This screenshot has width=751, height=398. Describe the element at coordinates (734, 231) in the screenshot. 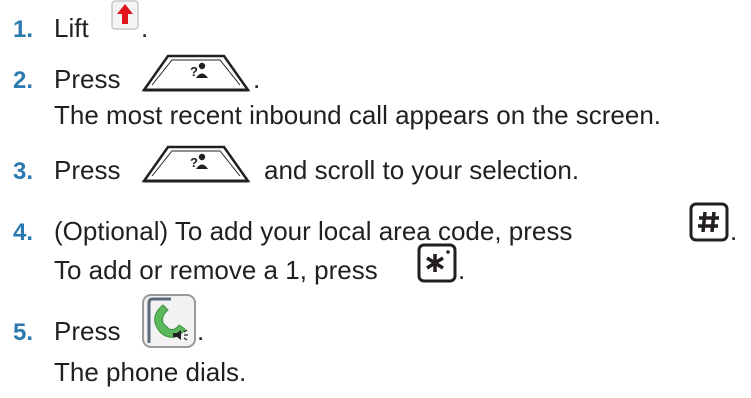

I see `step-4-after: .` at that location.